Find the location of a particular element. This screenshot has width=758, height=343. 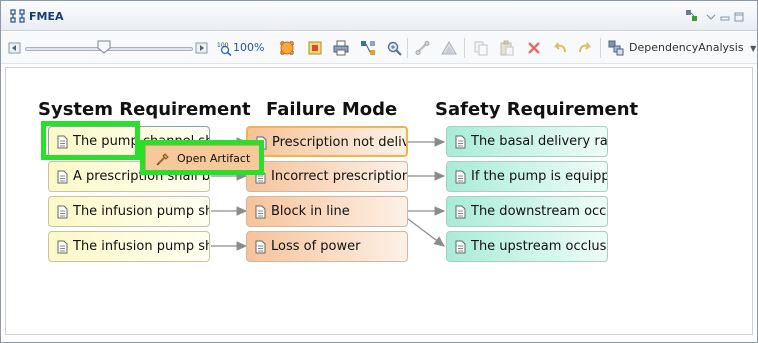

node-label: If the pump is equipped is located at coordinates (539, 176).